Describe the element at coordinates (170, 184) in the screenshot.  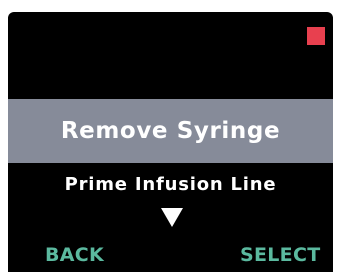
I see `menu-item-next: Prime Infusion Line` at that location.